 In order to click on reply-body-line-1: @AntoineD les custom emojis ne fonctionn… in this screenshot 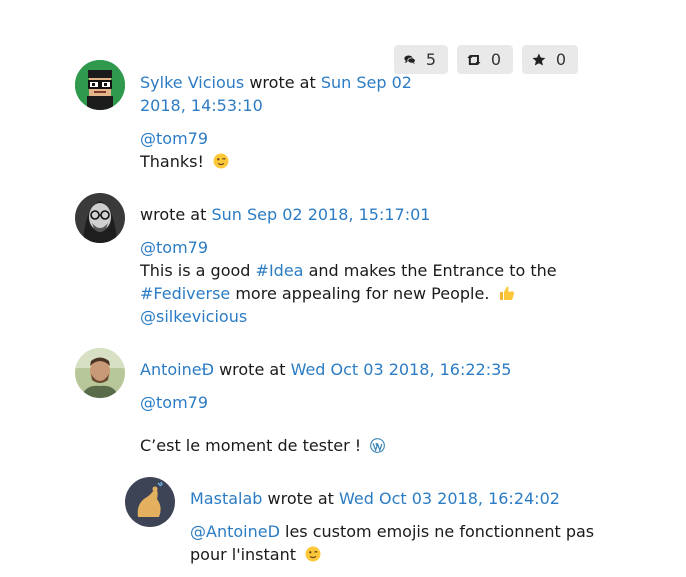, I will do `click(392, 531)`.